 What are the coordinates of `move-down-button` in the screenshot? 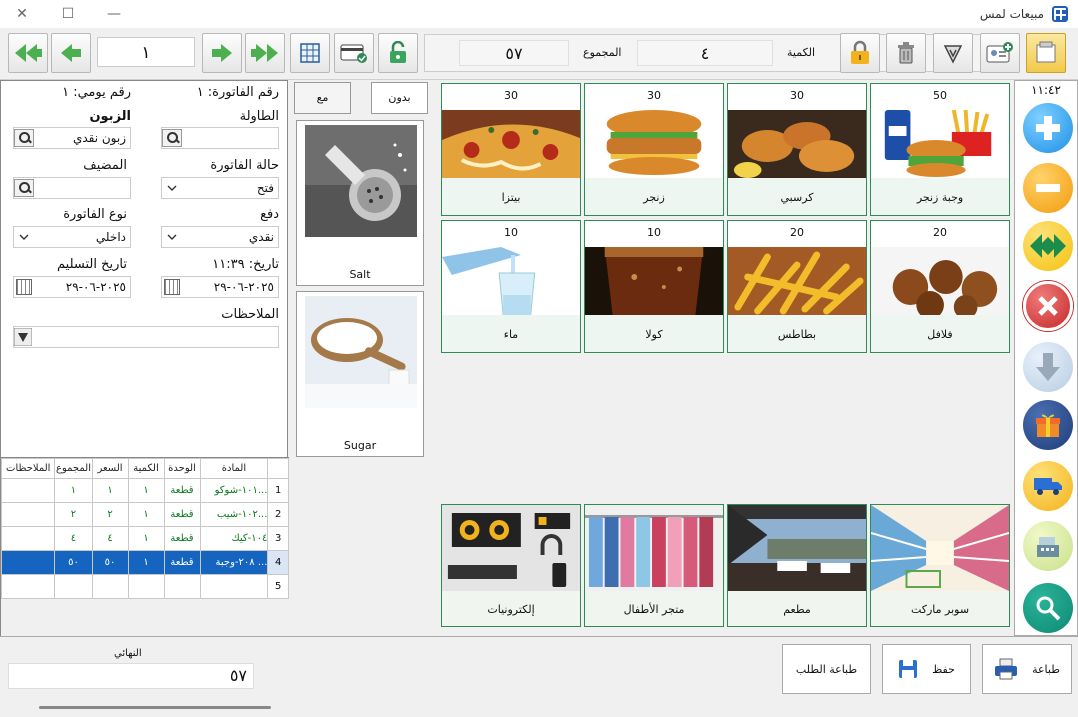 It's located at (1048, 367).